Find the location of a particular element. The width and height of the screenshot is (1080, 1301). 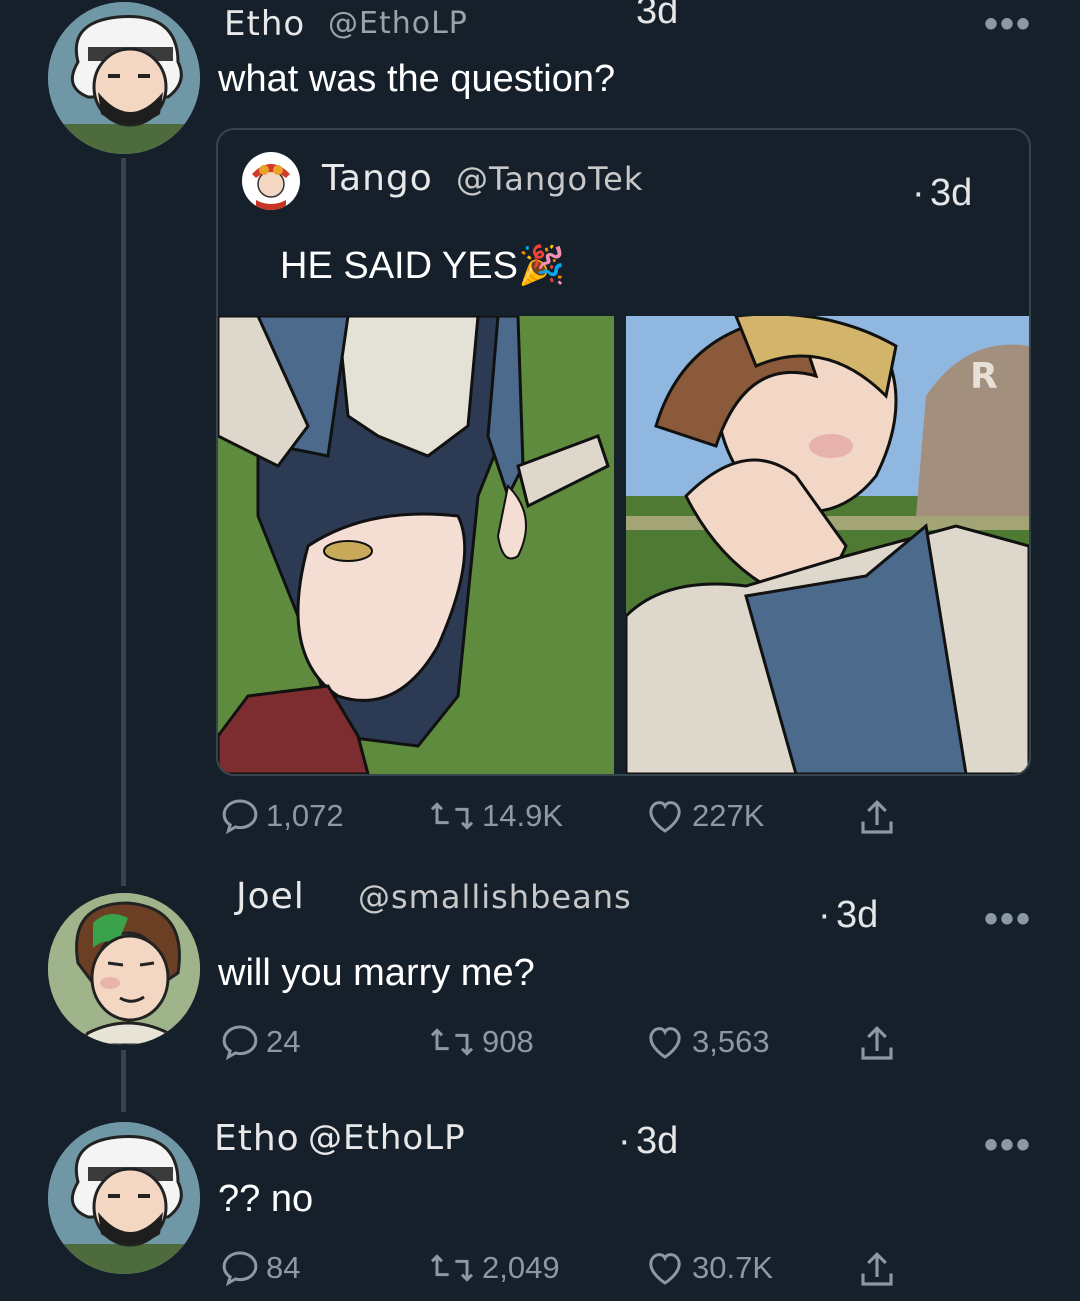

retweet-count: 2,049 is located at coordinates (521, 1267).